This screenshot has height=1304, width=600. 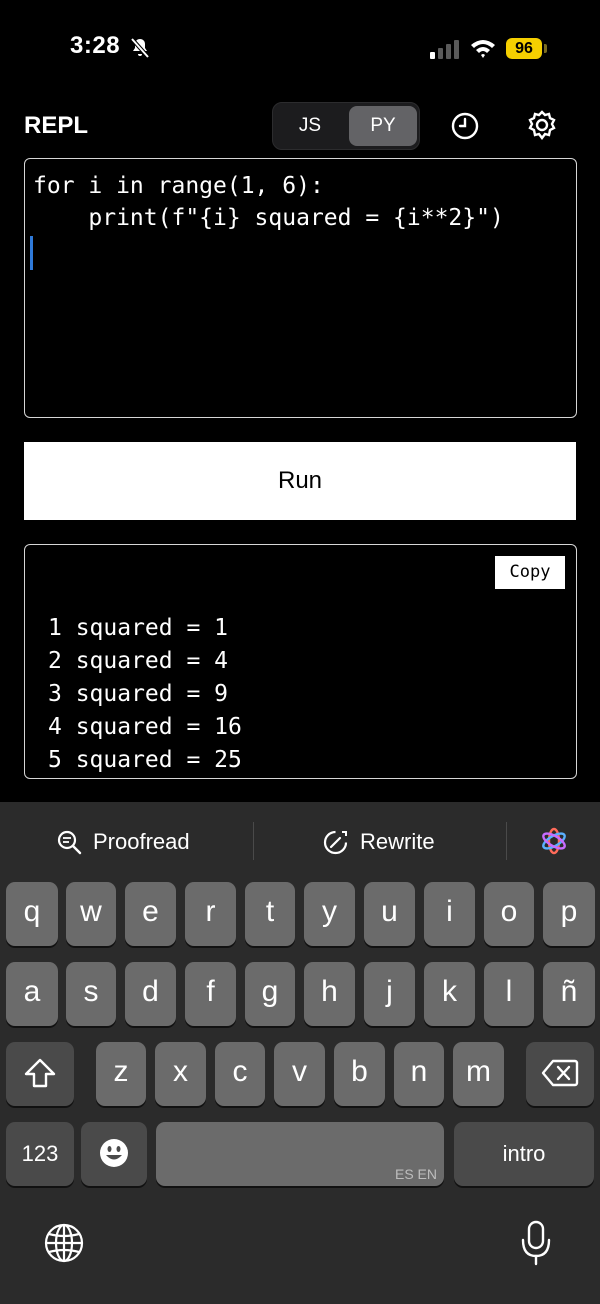 What do you see at coordinates (569, 914) in the screenshot?
I see `key-p: p` at bounding box center [569, 914].